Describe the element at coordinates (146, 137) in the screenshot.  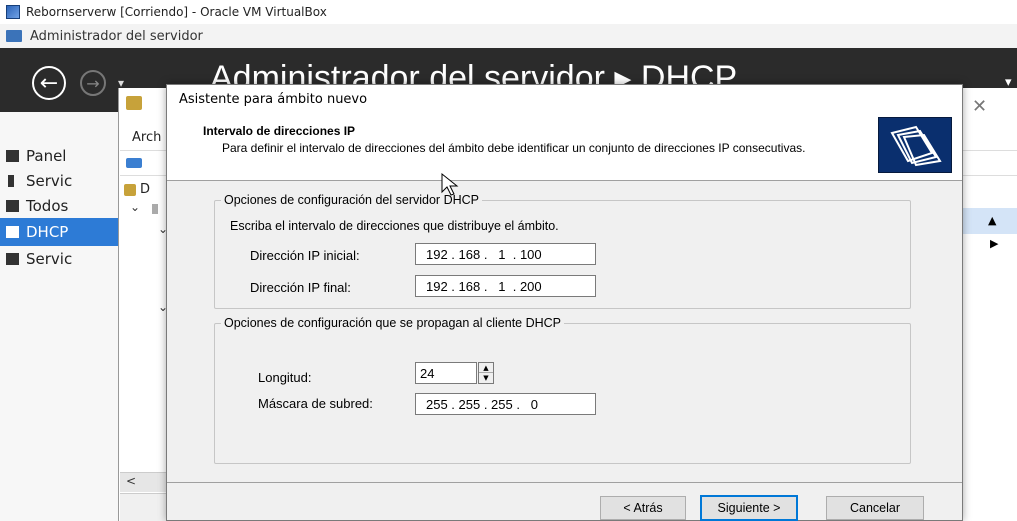
I see `menu-archivo: Arch` at that location.